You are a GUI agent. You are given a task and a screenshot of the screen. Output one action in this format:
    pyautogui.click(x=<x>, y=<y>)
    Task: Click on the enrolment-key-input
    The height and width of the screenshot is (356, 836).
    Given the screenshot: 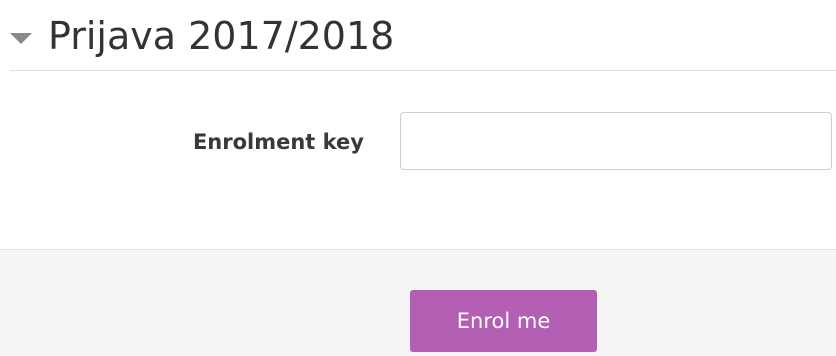 What is the action you would take?
    pyautogui.click(x=616, y=141)
    